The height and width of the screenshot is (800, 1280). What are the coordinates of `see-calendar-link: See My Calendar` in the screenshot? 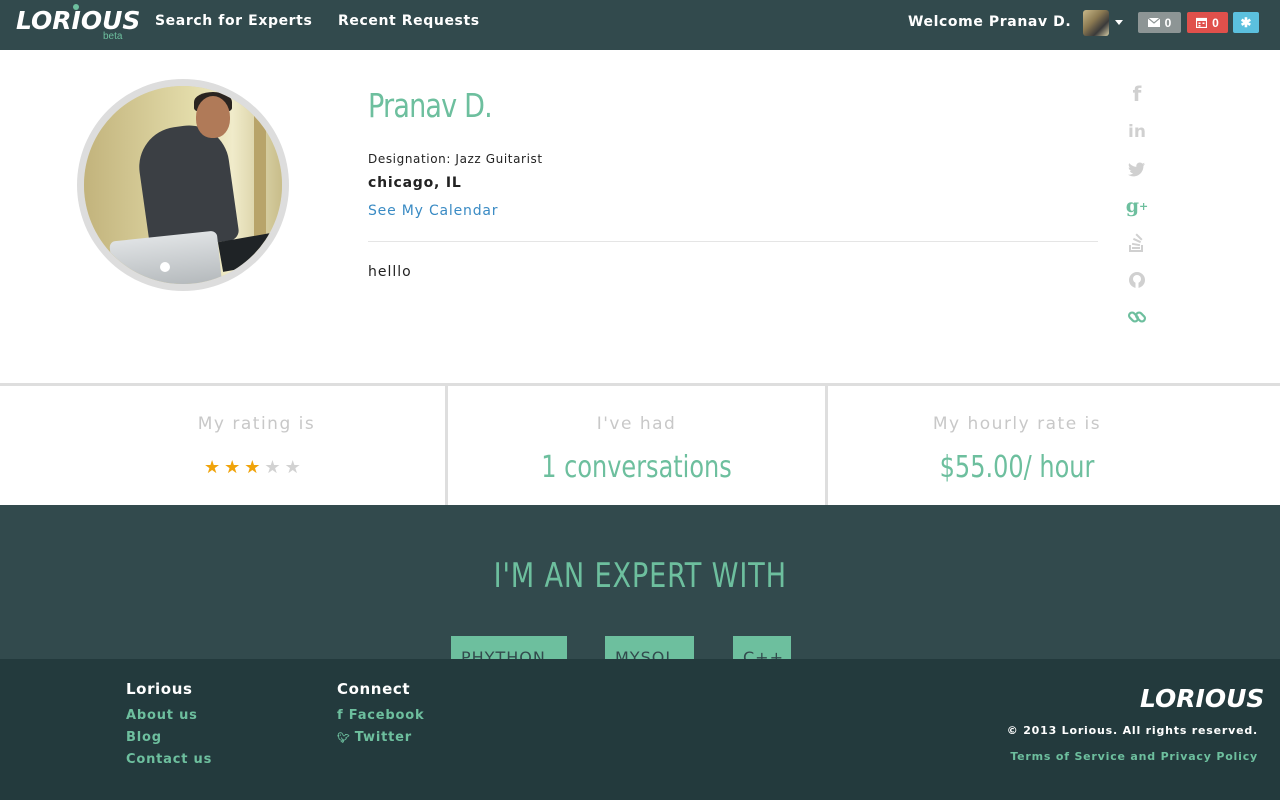 It's located at (433, 211).